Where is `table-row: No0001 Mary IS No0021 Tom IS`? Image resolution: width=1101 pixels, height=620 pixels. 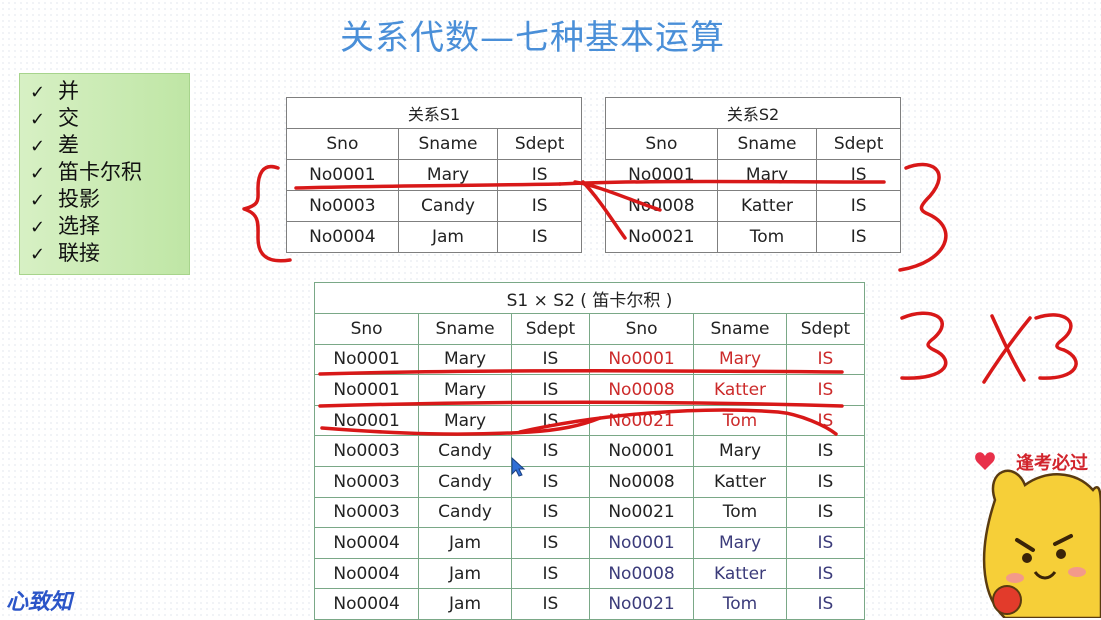
table-row: No0001 Mary IS No0021 Tom IS is located at coordinates (589, 420).